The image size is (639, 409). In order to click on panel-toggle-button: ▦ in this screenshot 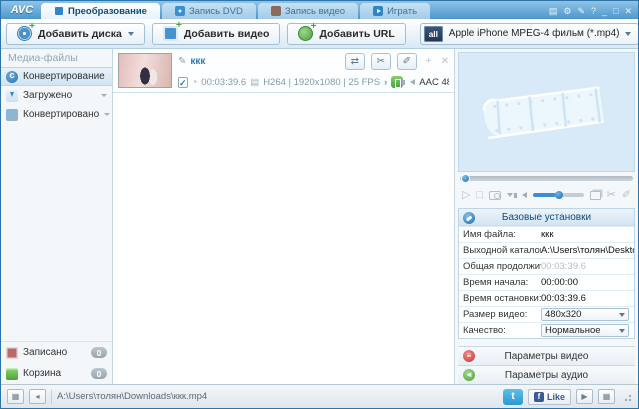, I will do `click(606, 396)`.